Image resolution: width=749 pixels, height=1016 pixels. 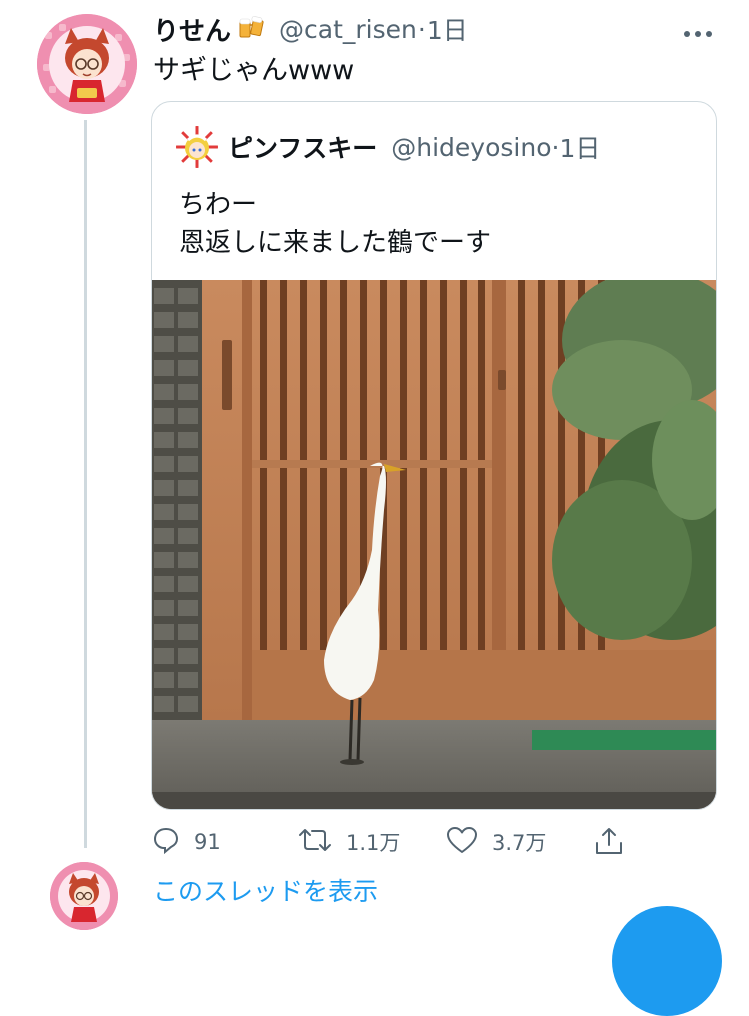 I want to click on thread-avatar, so click(x=84, y=896).